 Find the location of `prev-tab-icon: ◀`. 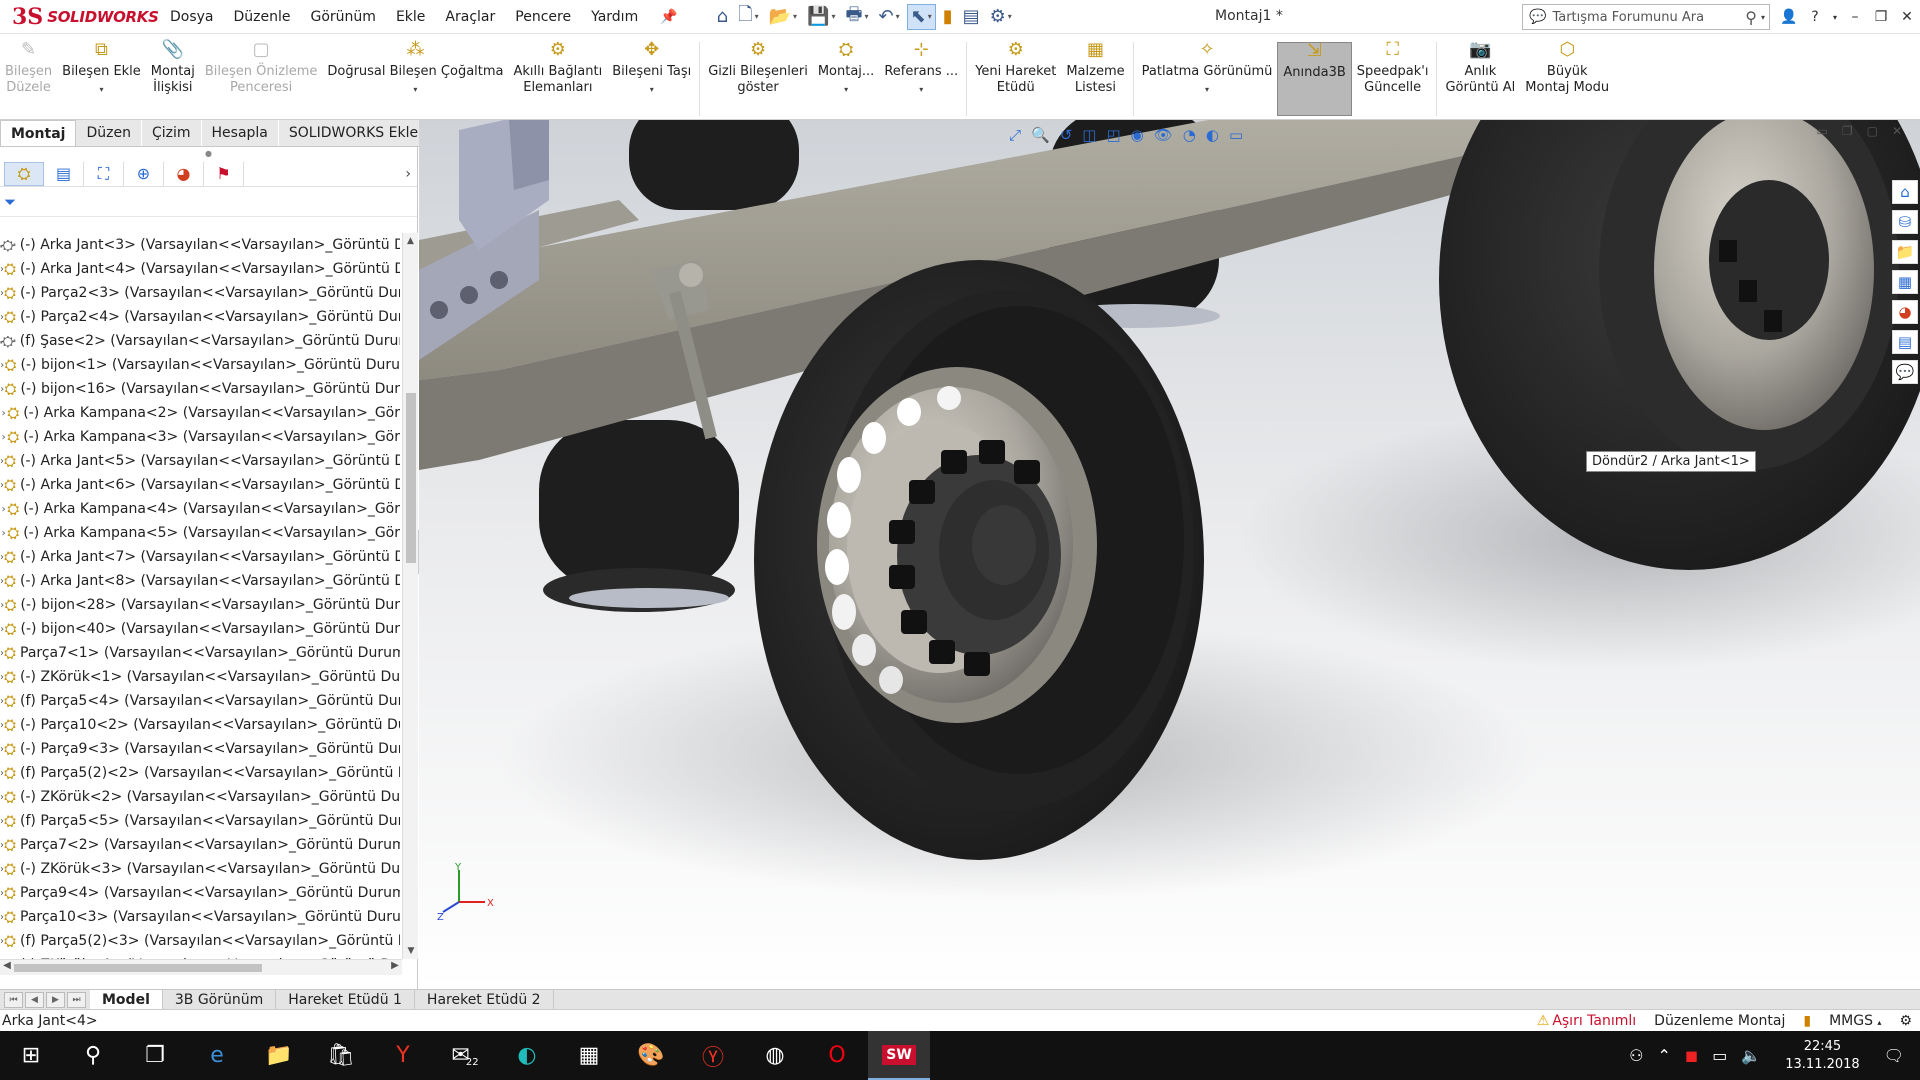

prev-tab-icon: ◀ is located at coordinates (34, 999).